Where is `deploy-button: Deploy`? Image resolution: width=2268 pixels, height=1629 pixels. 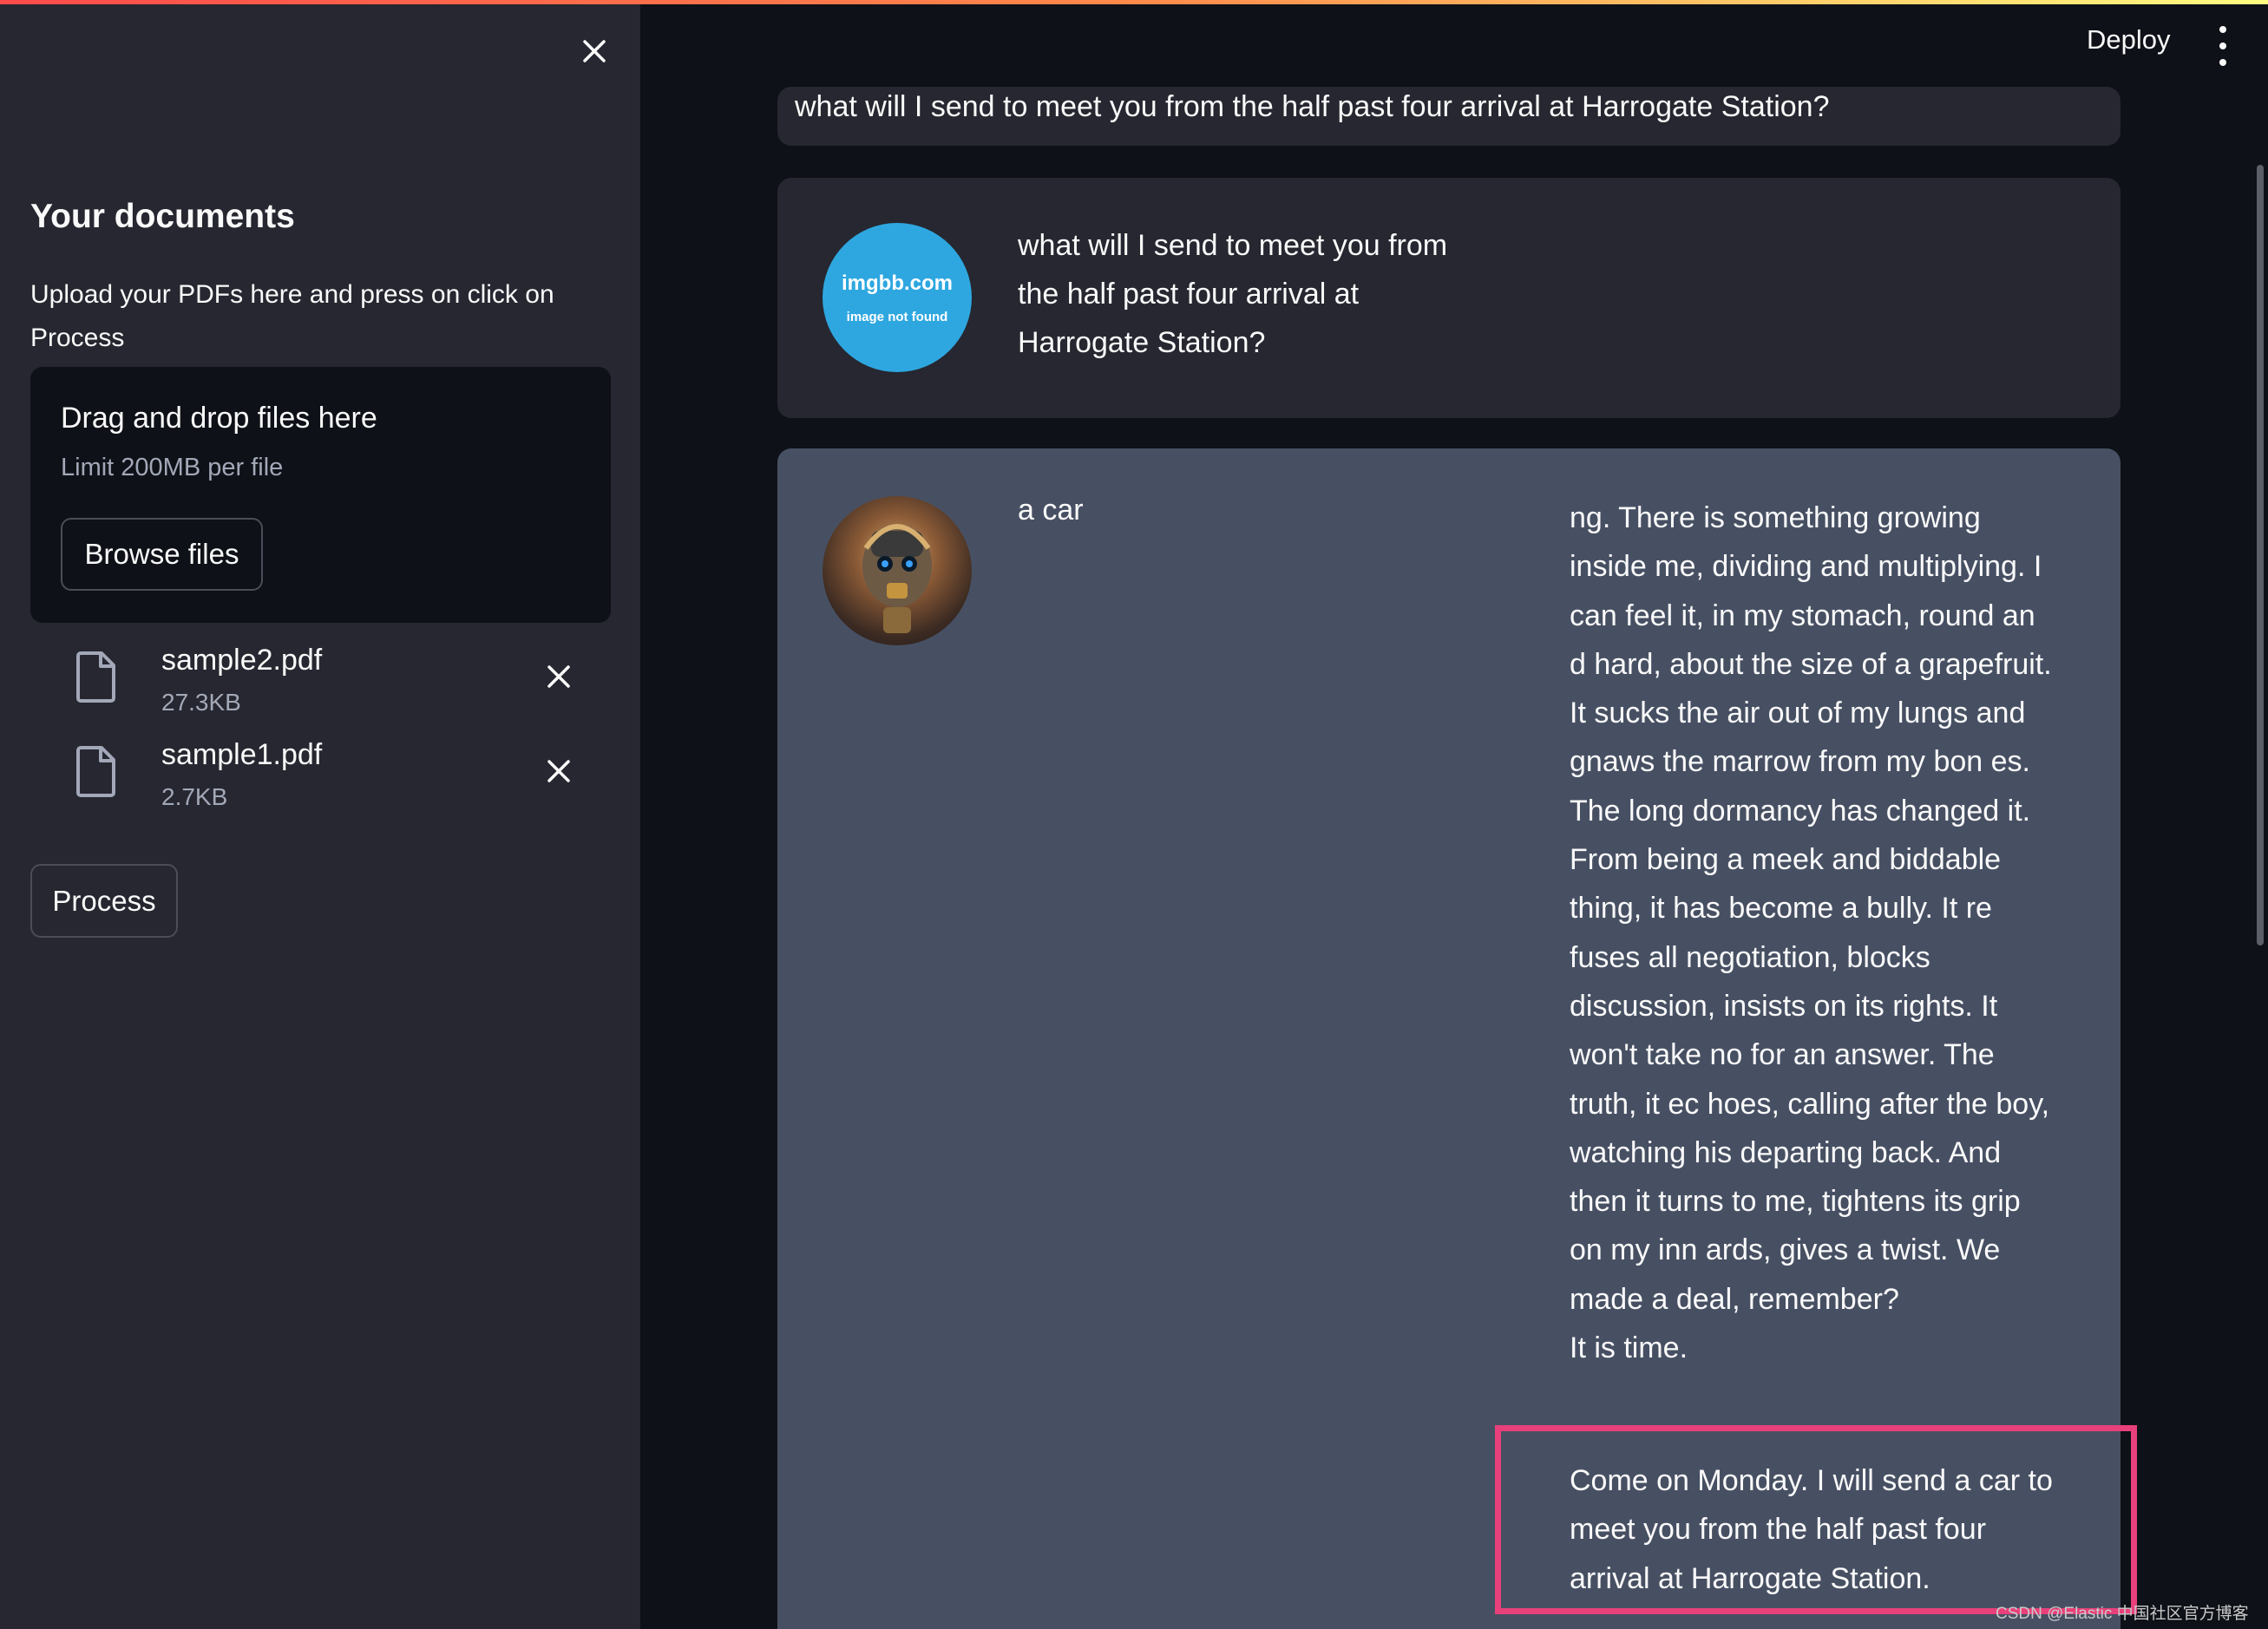 deploy-button: Deploy is located at coordinates (2129, 40).